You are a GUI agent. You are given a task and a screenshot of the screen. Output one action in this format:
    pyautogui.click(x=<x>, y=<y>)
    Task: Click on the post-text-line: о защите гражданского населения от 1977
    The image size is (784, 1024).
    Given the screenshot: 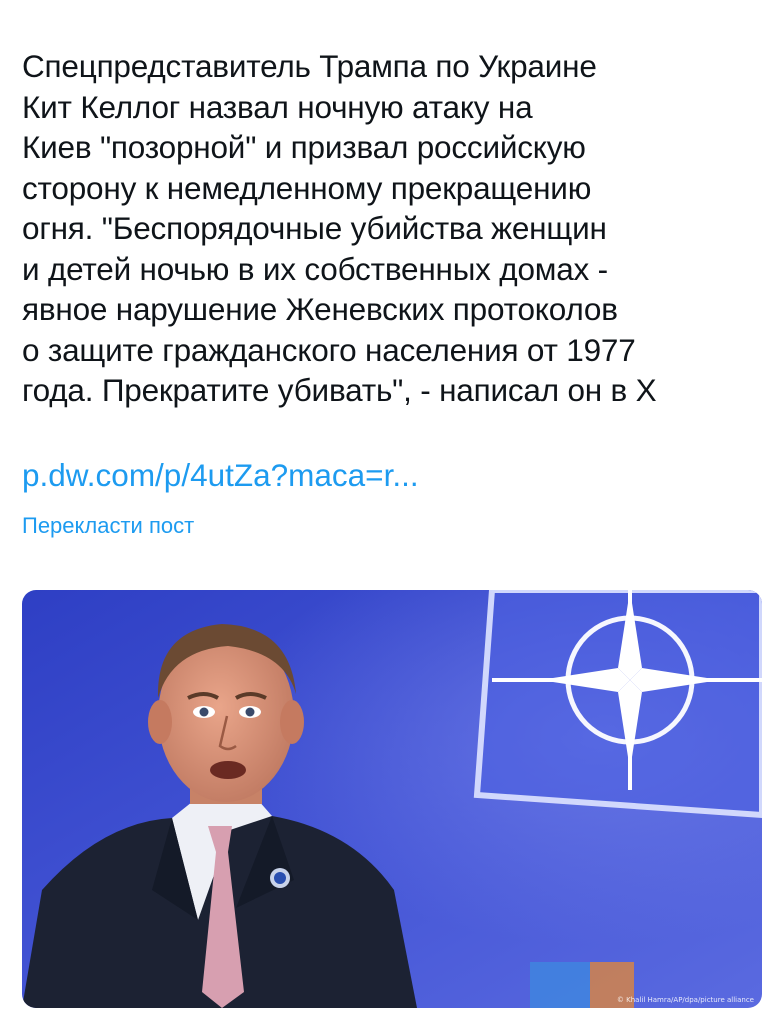 What is the action you would take?
    pyautogui.click(x=329, y=349)
    